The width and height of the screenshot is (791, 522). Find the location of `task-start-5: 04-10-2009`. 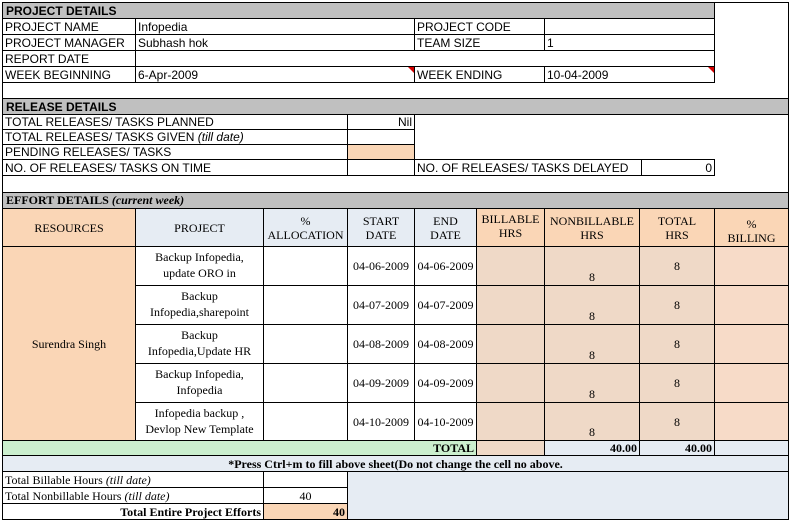

task-start-5: 04-10-2009 is located at coordinates (381, 421).